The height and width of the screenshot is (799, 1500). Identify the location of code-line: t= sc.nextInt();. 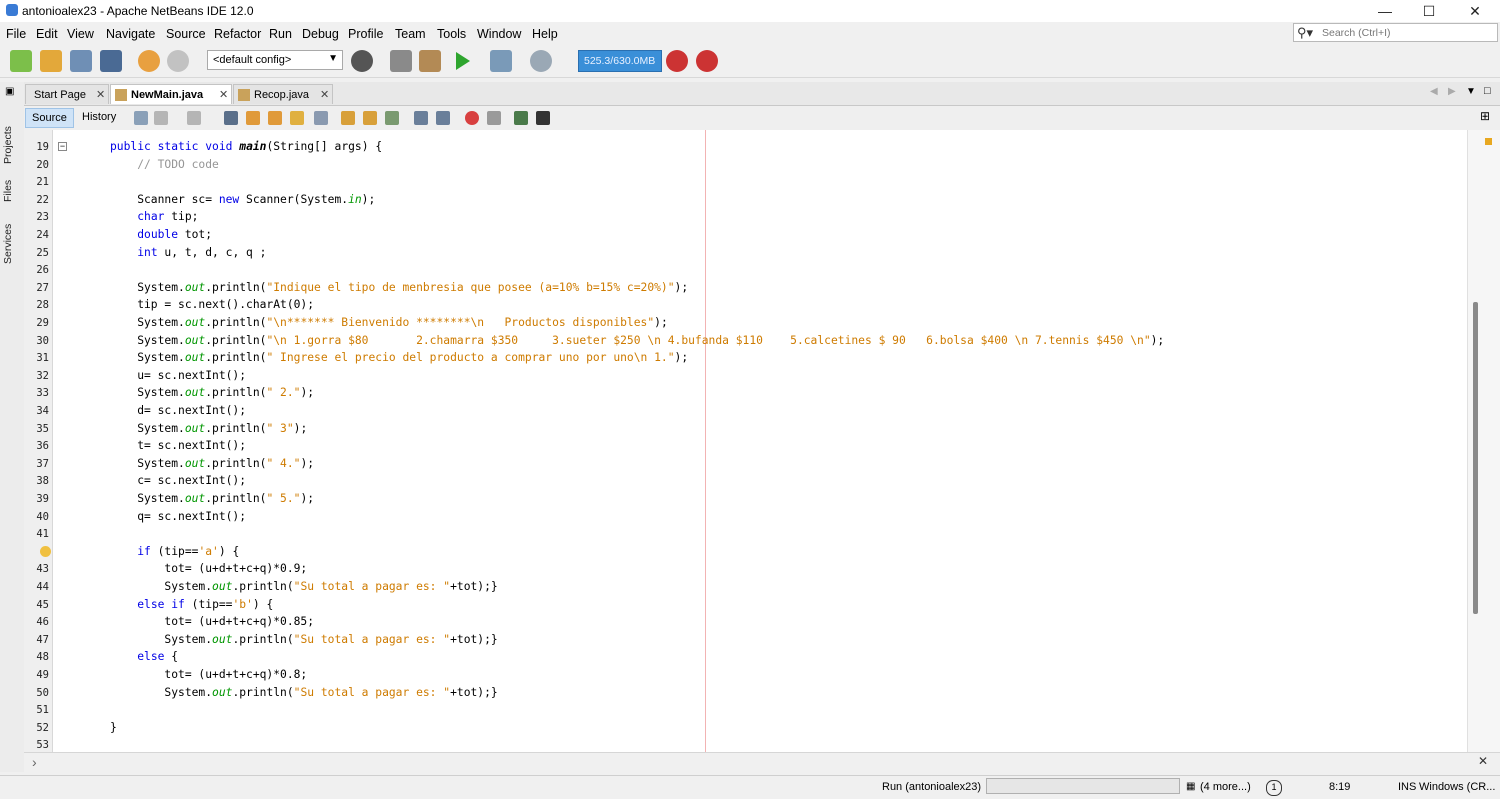
(178, 445).